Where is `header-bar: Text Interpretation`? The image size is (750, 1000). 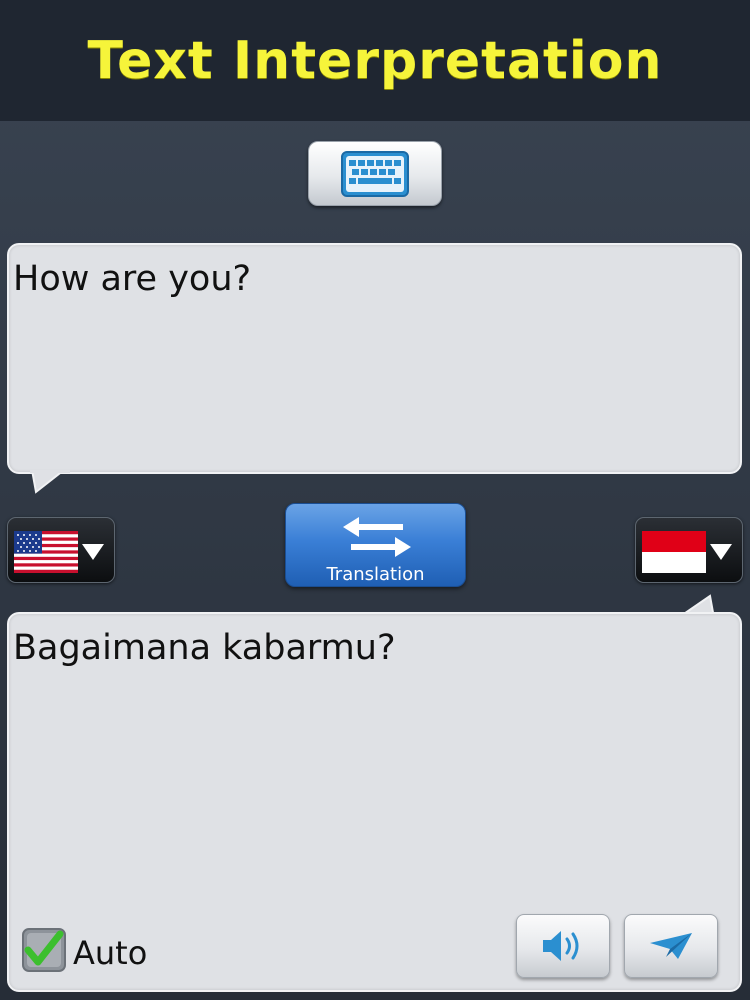
header-bar: Text Interpretation is located at coordinates (375, 60).